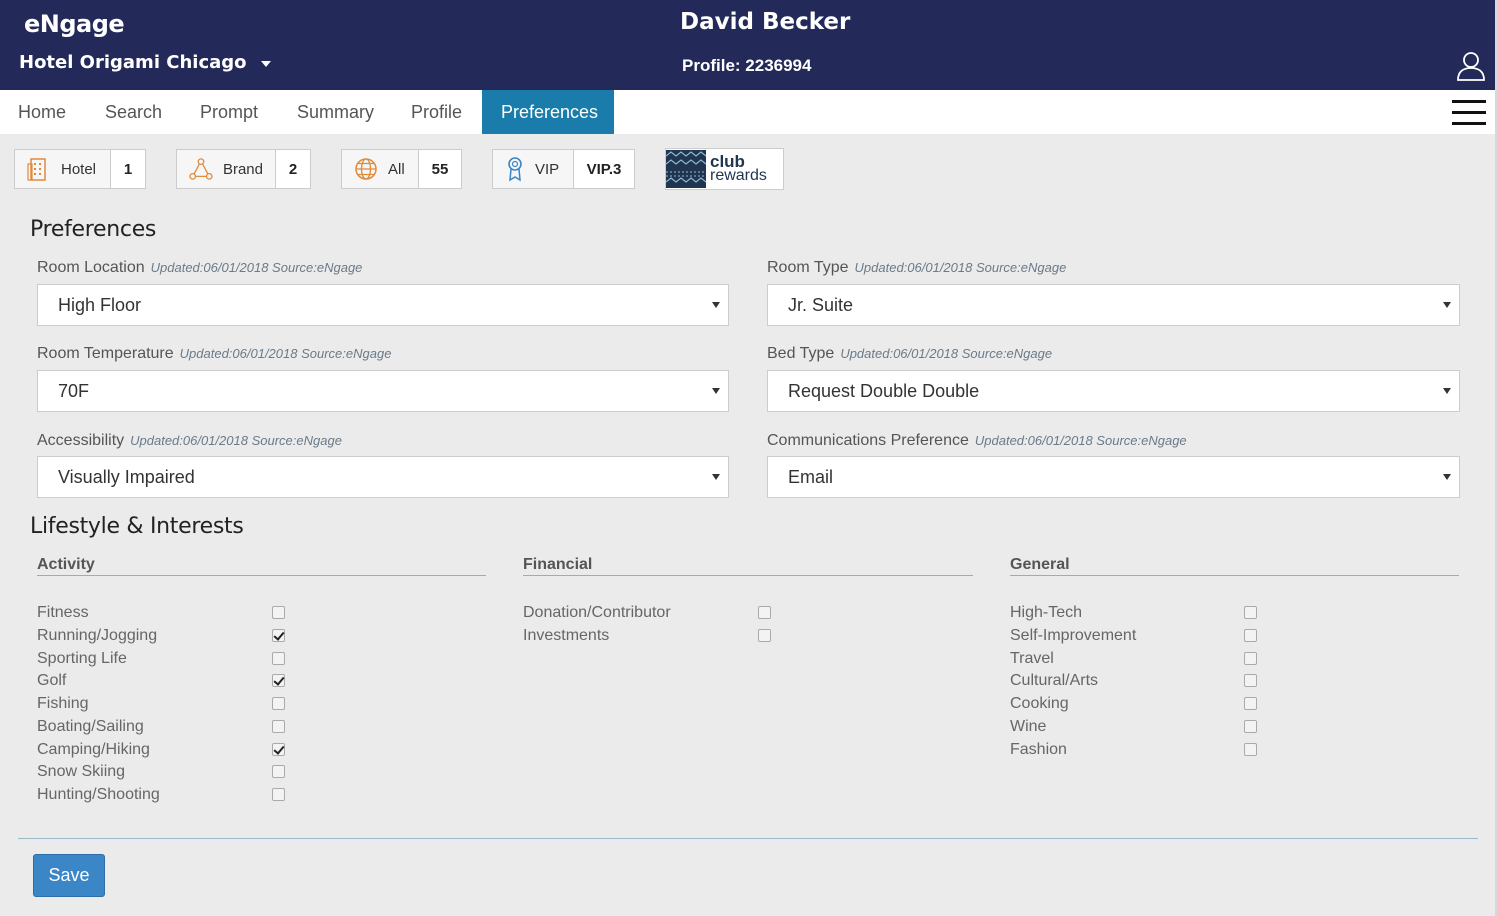 The height and width of the screenshot is (916, 1497). I want to click on hotel-name: Hotel Origami Chicago, so click(133, 62).